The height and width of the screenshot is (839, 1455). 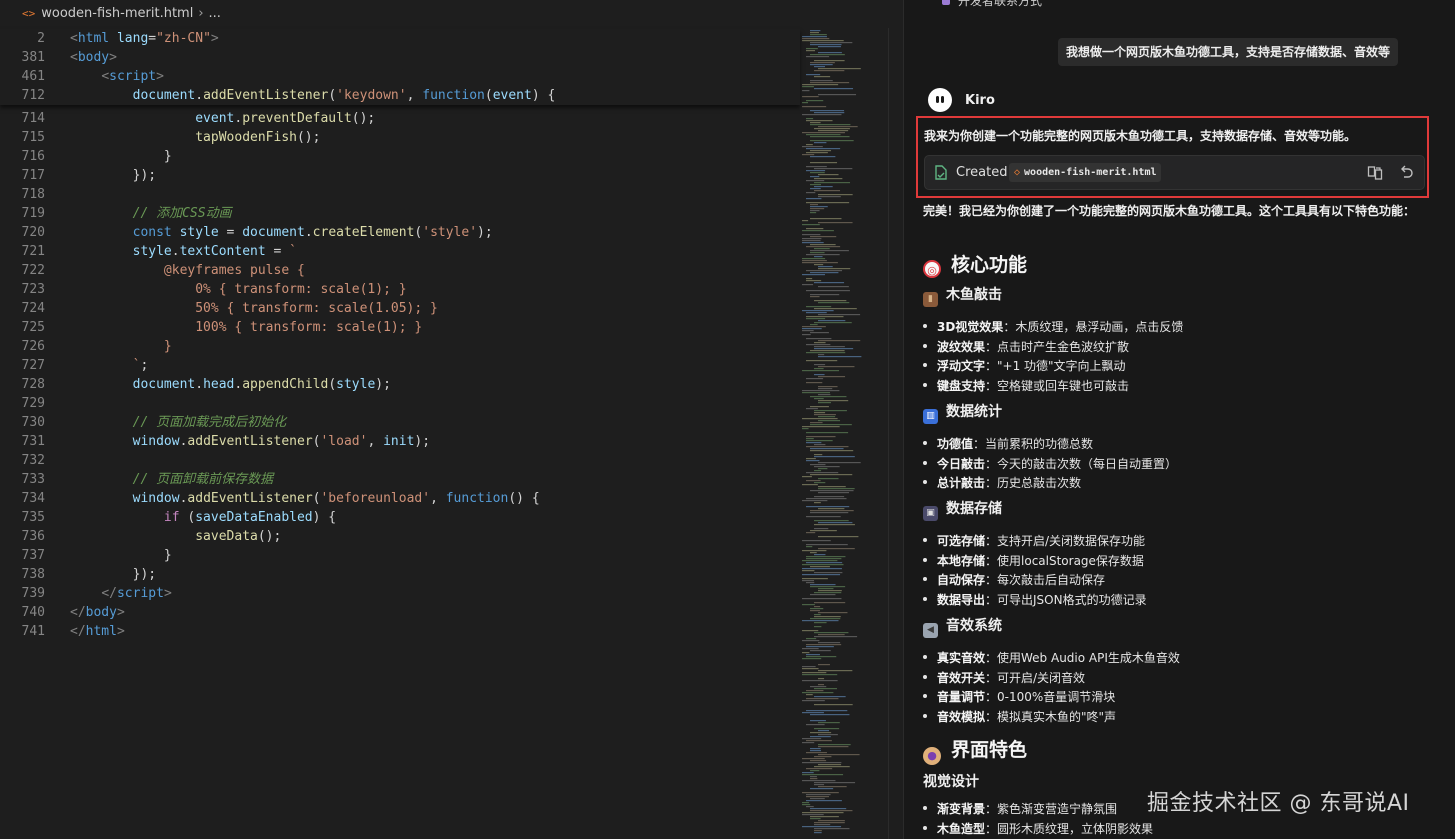 What do you see at coordinates (187, 270) in the screenshot?
I see `line-code: @keyframes pulse {` at bounding box center [187, 270].